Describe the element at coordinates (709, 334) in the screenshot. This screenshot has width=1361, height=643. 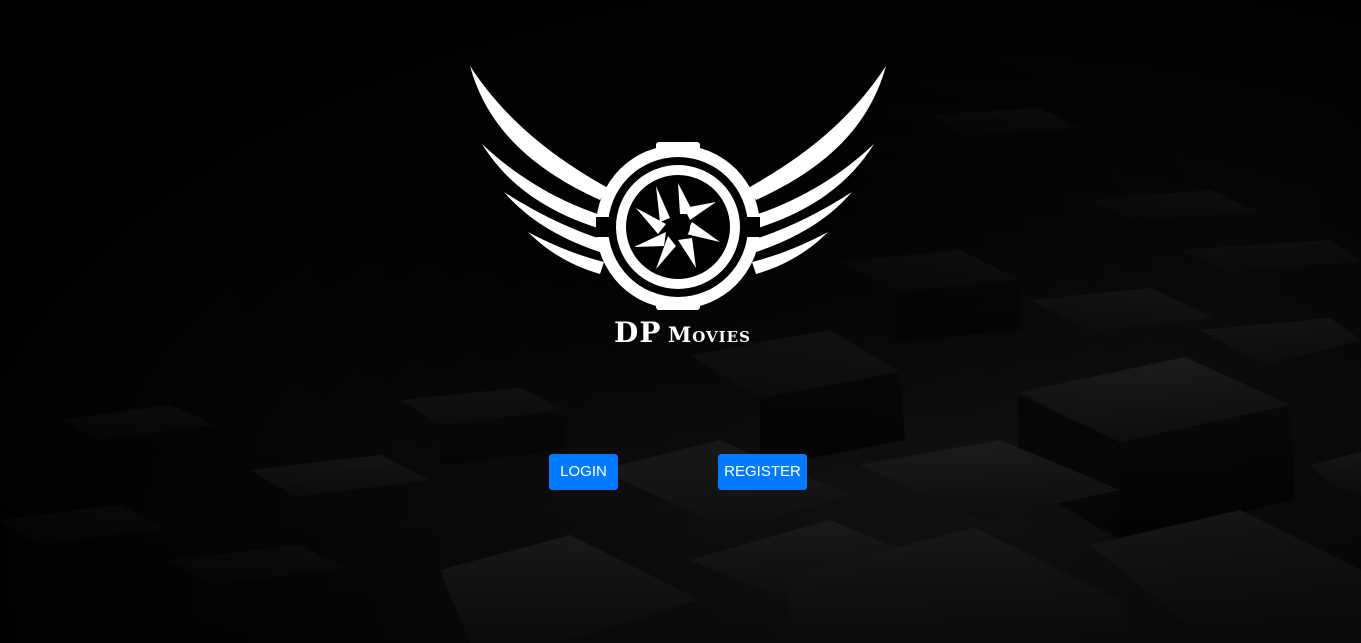
I see `brand-name-suffix: Movies` at that location.